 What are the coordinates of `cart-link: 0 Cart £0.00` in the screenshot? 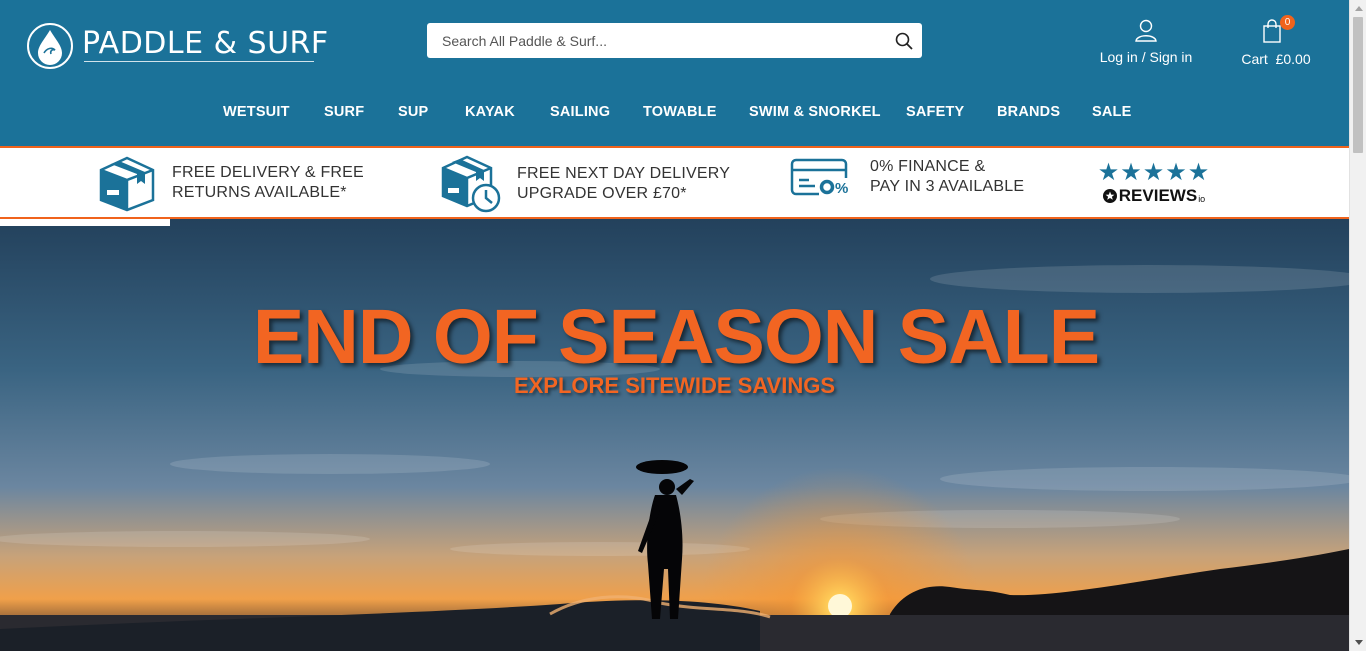 It's located at (1276, 41).